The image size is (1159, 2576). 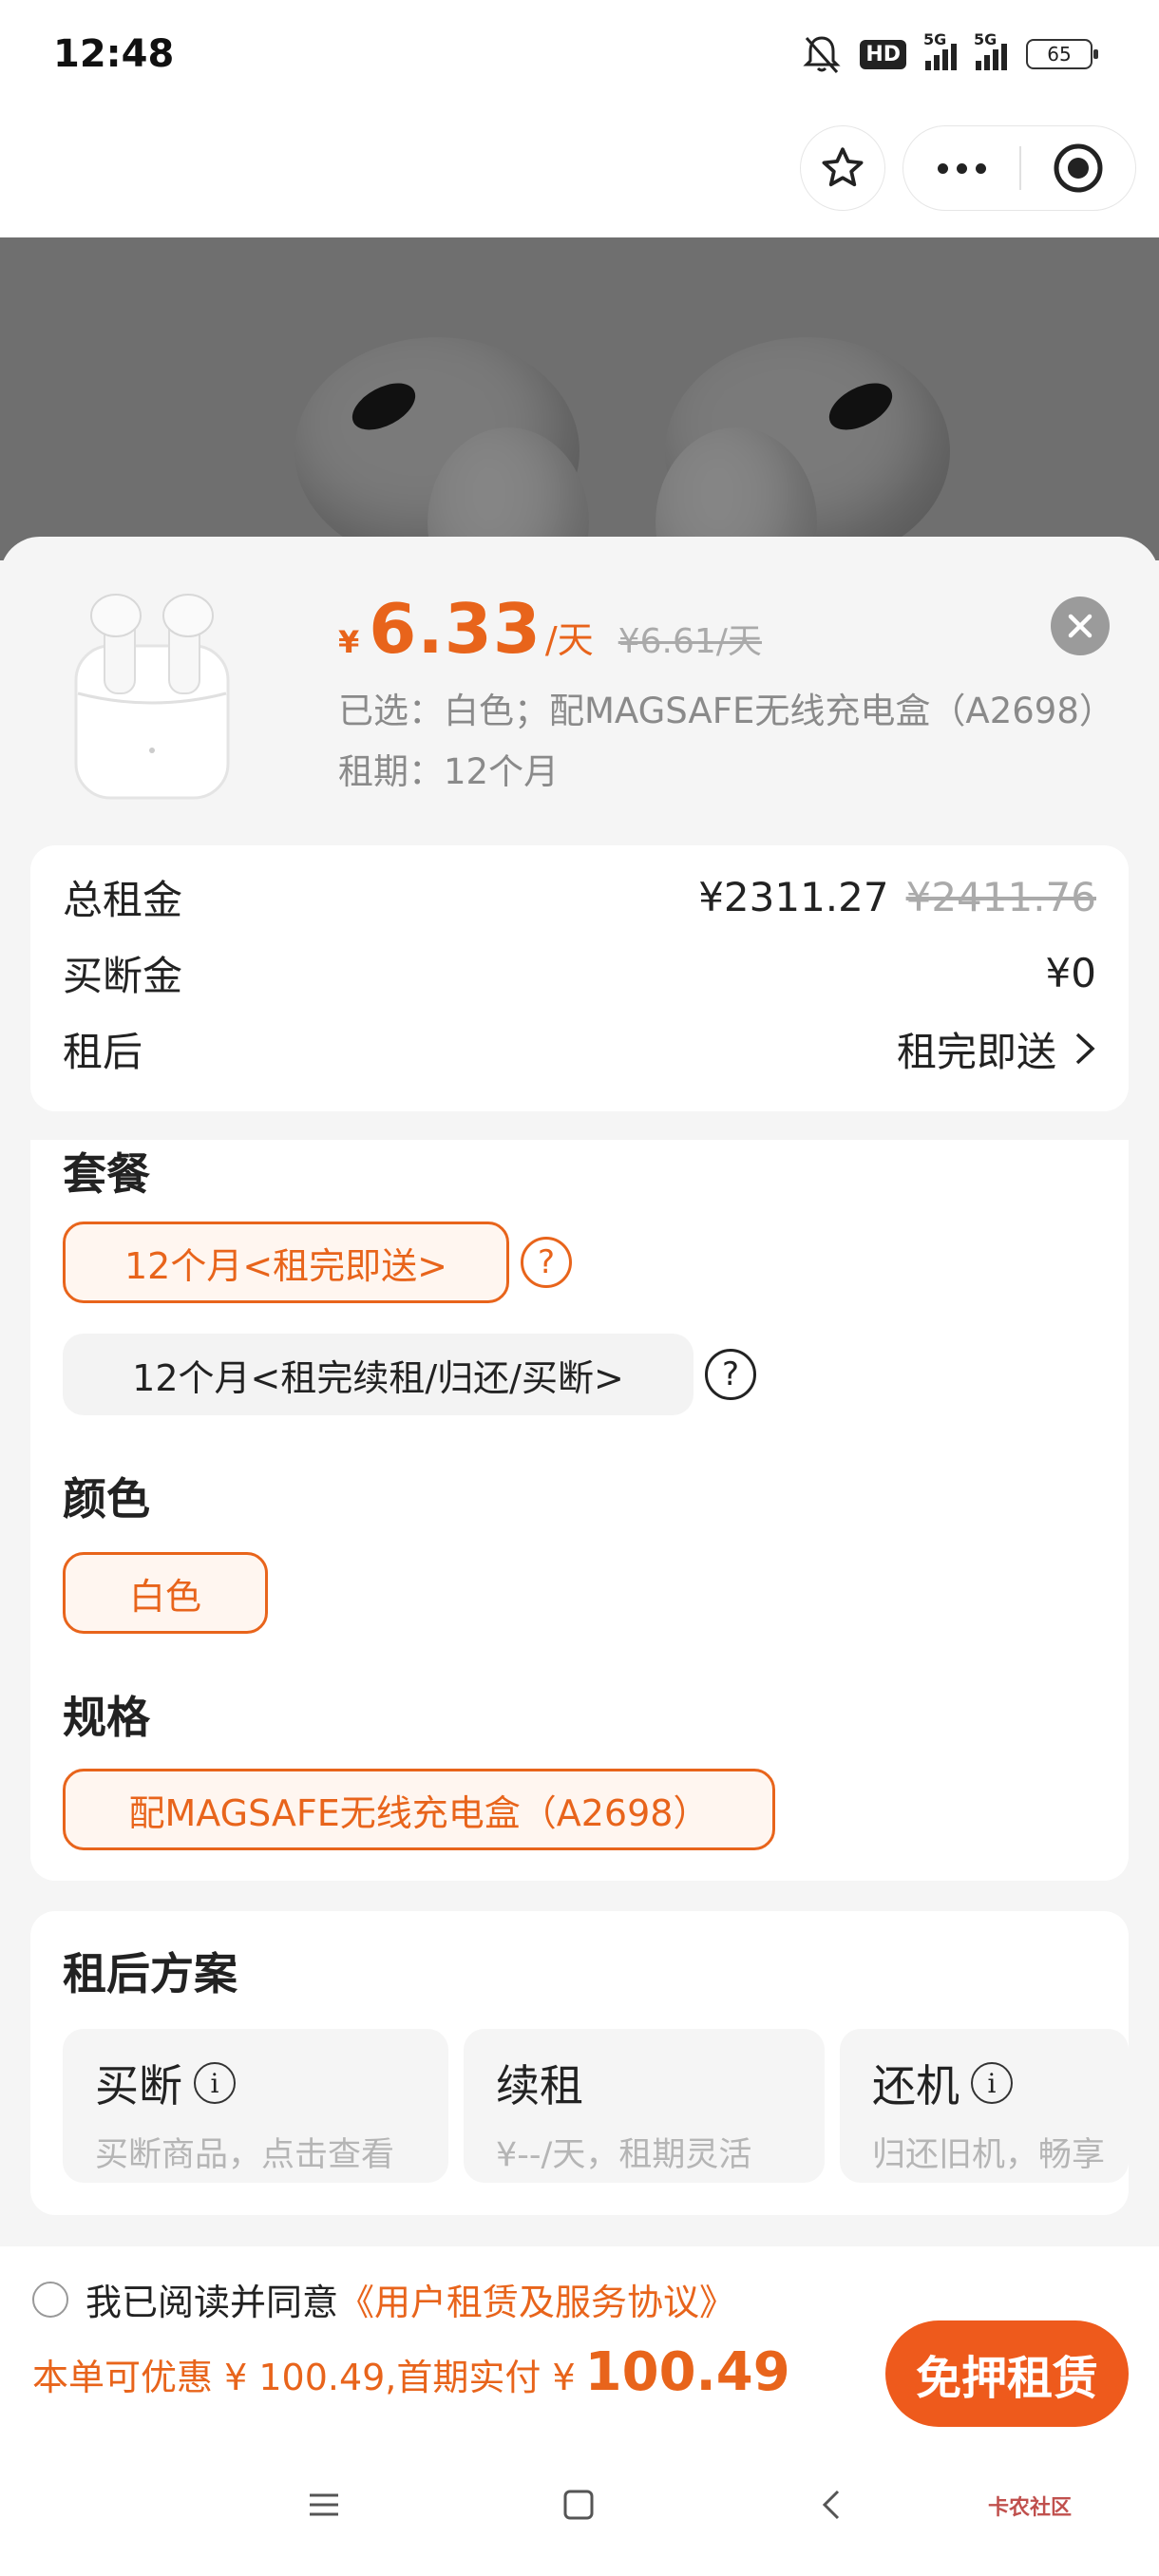 I want to click on status-icons: HD 5G 5G 65, so click(x=950, y=52).